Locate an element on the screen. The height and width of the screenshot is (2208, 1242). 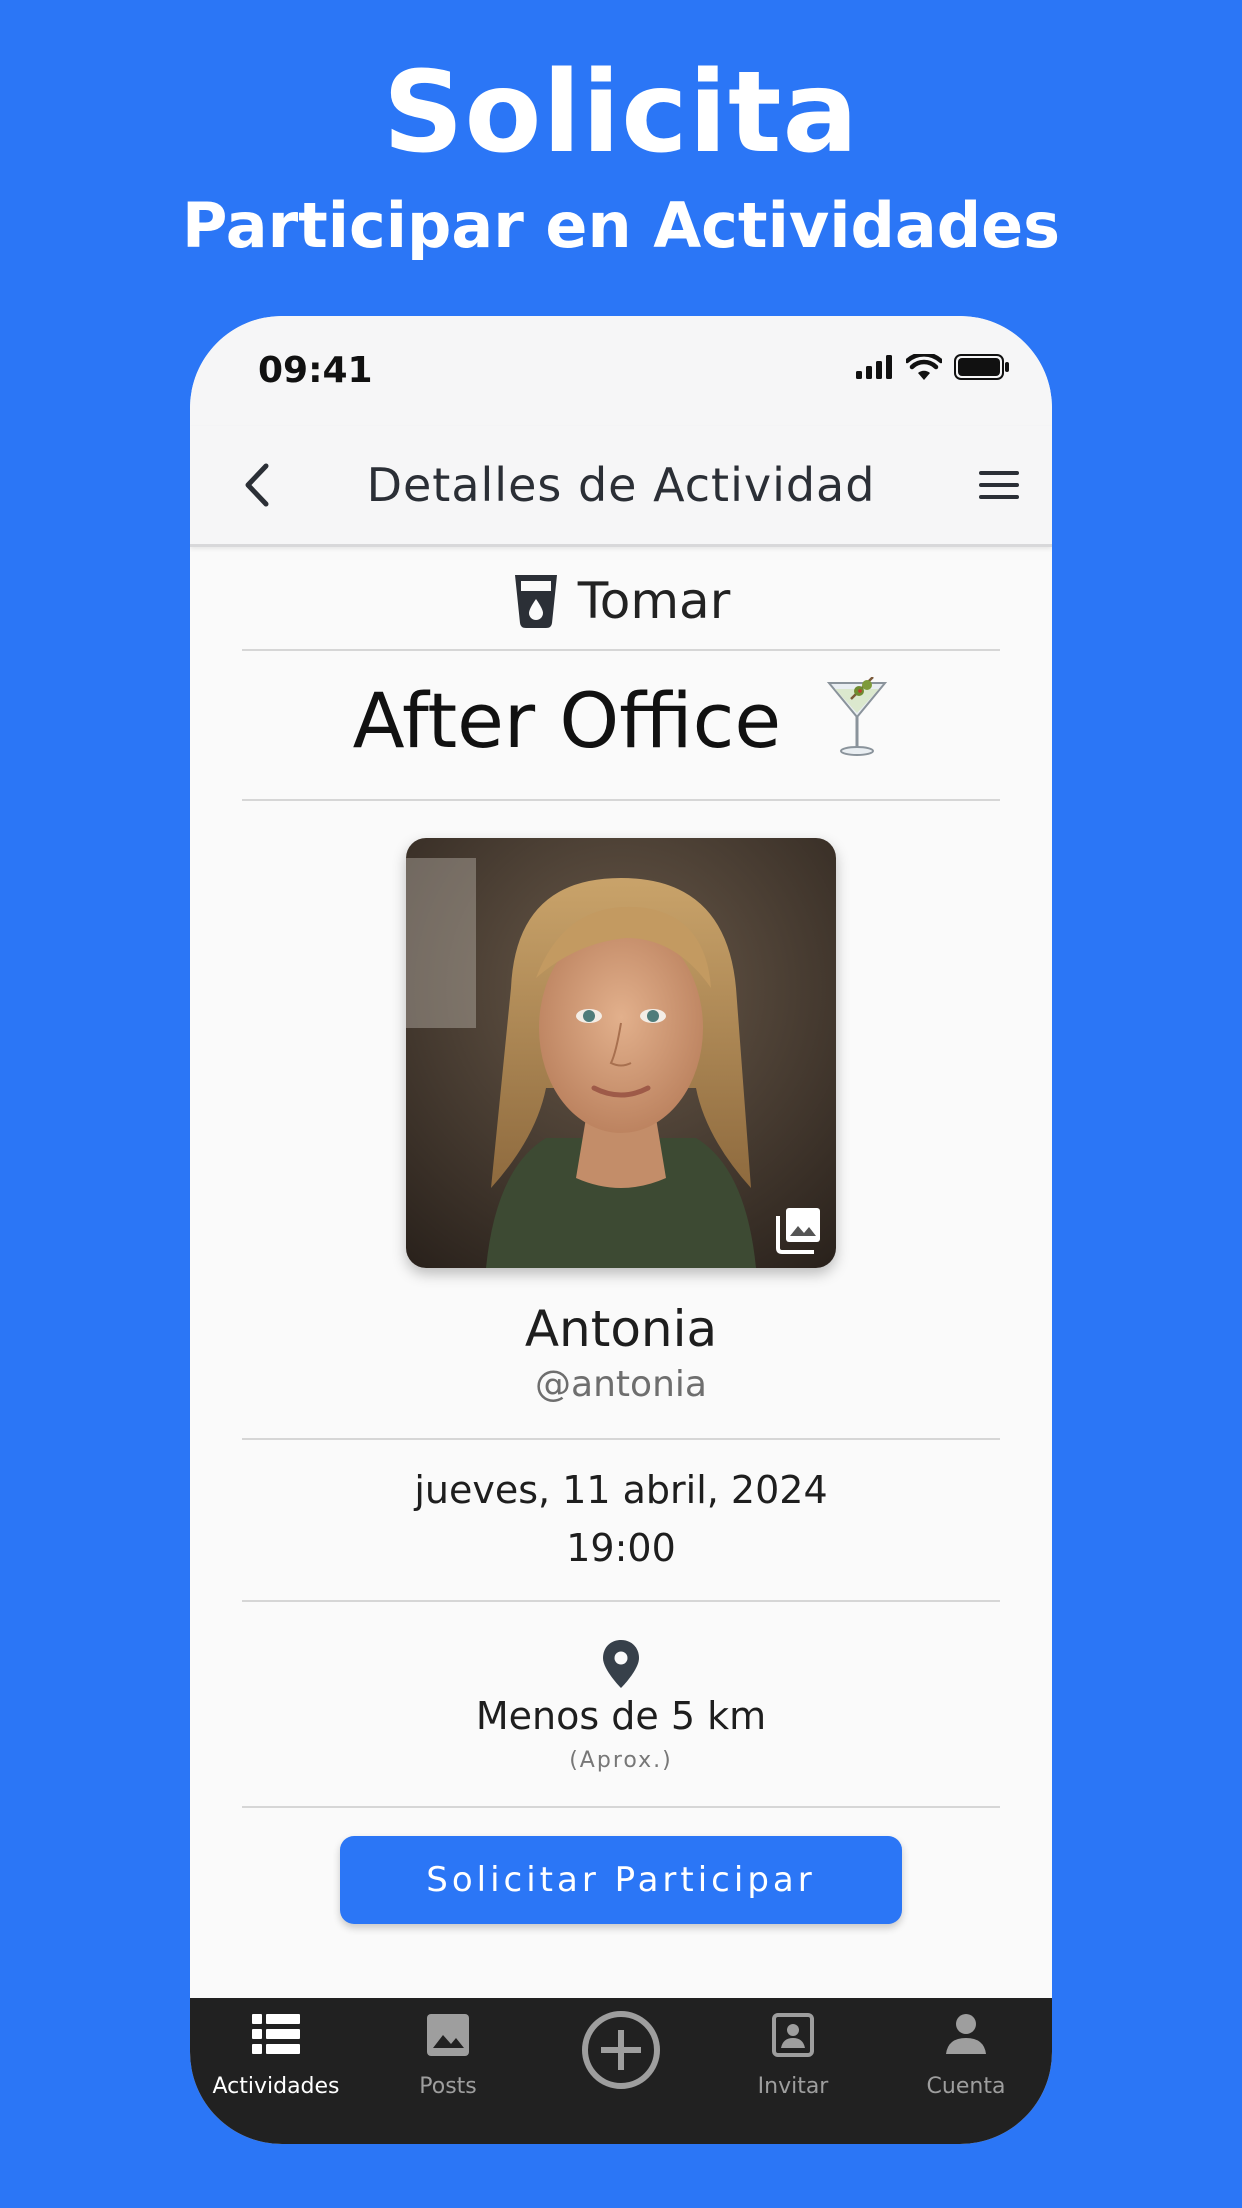
request-join-button: Solicitar Participar is located at coordinates (621, 1880).